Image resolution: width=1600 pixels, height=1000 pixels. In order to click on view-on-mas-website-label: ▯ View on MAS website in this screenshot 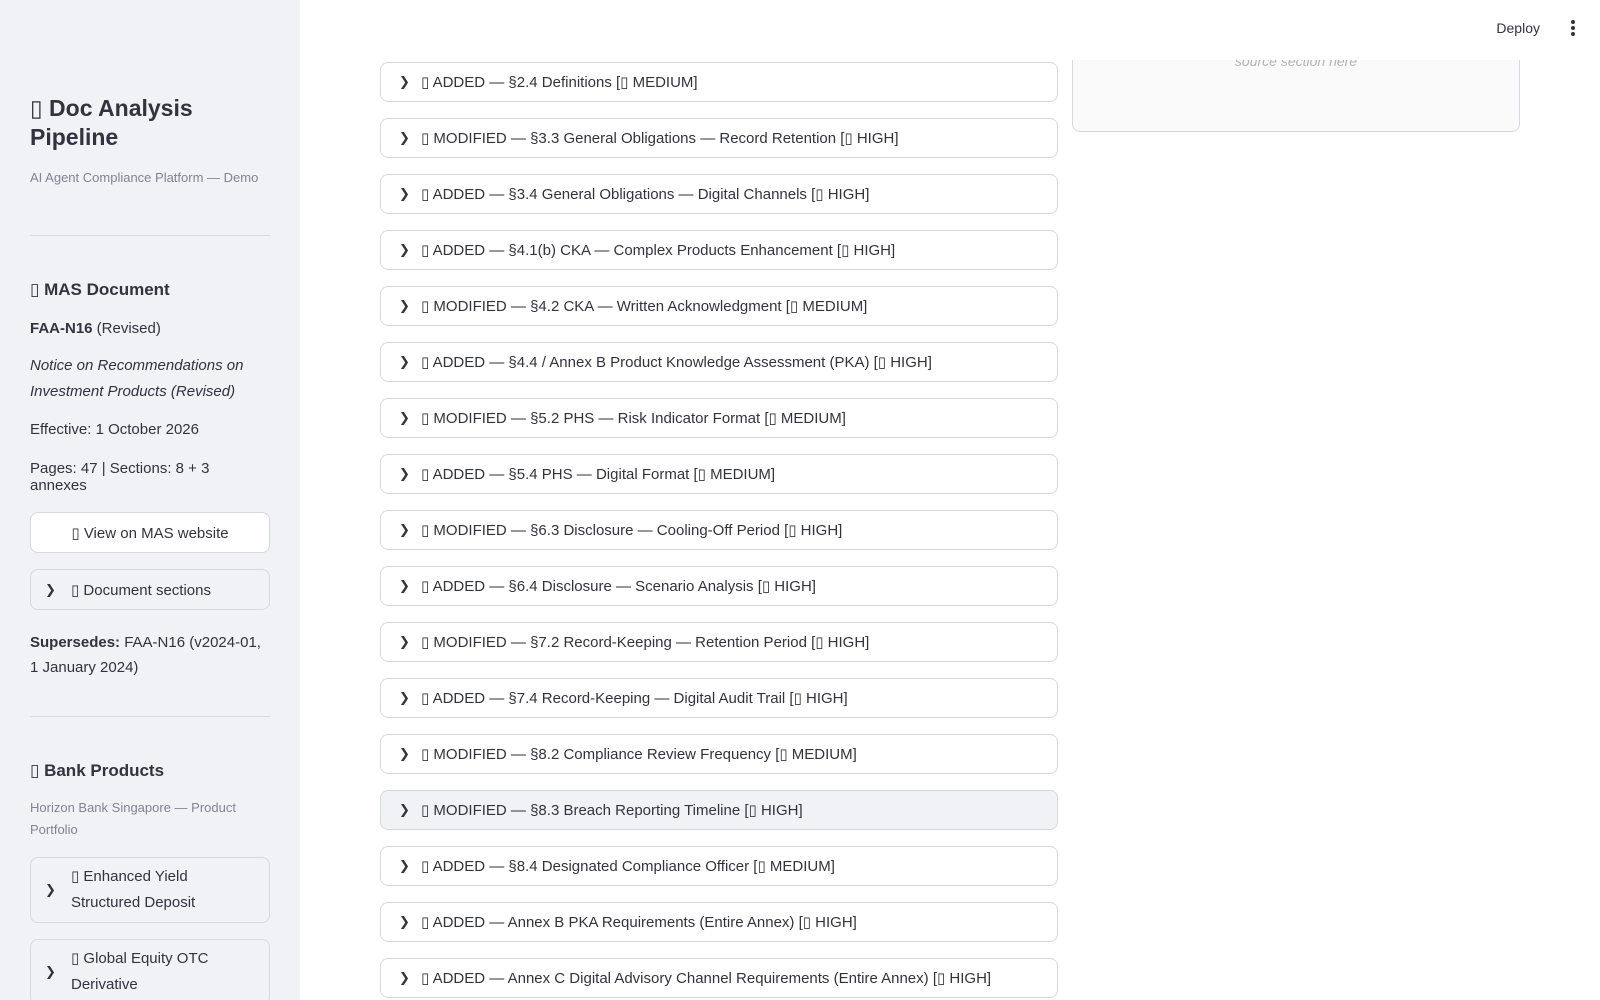, I will do `click(150, 533)`.